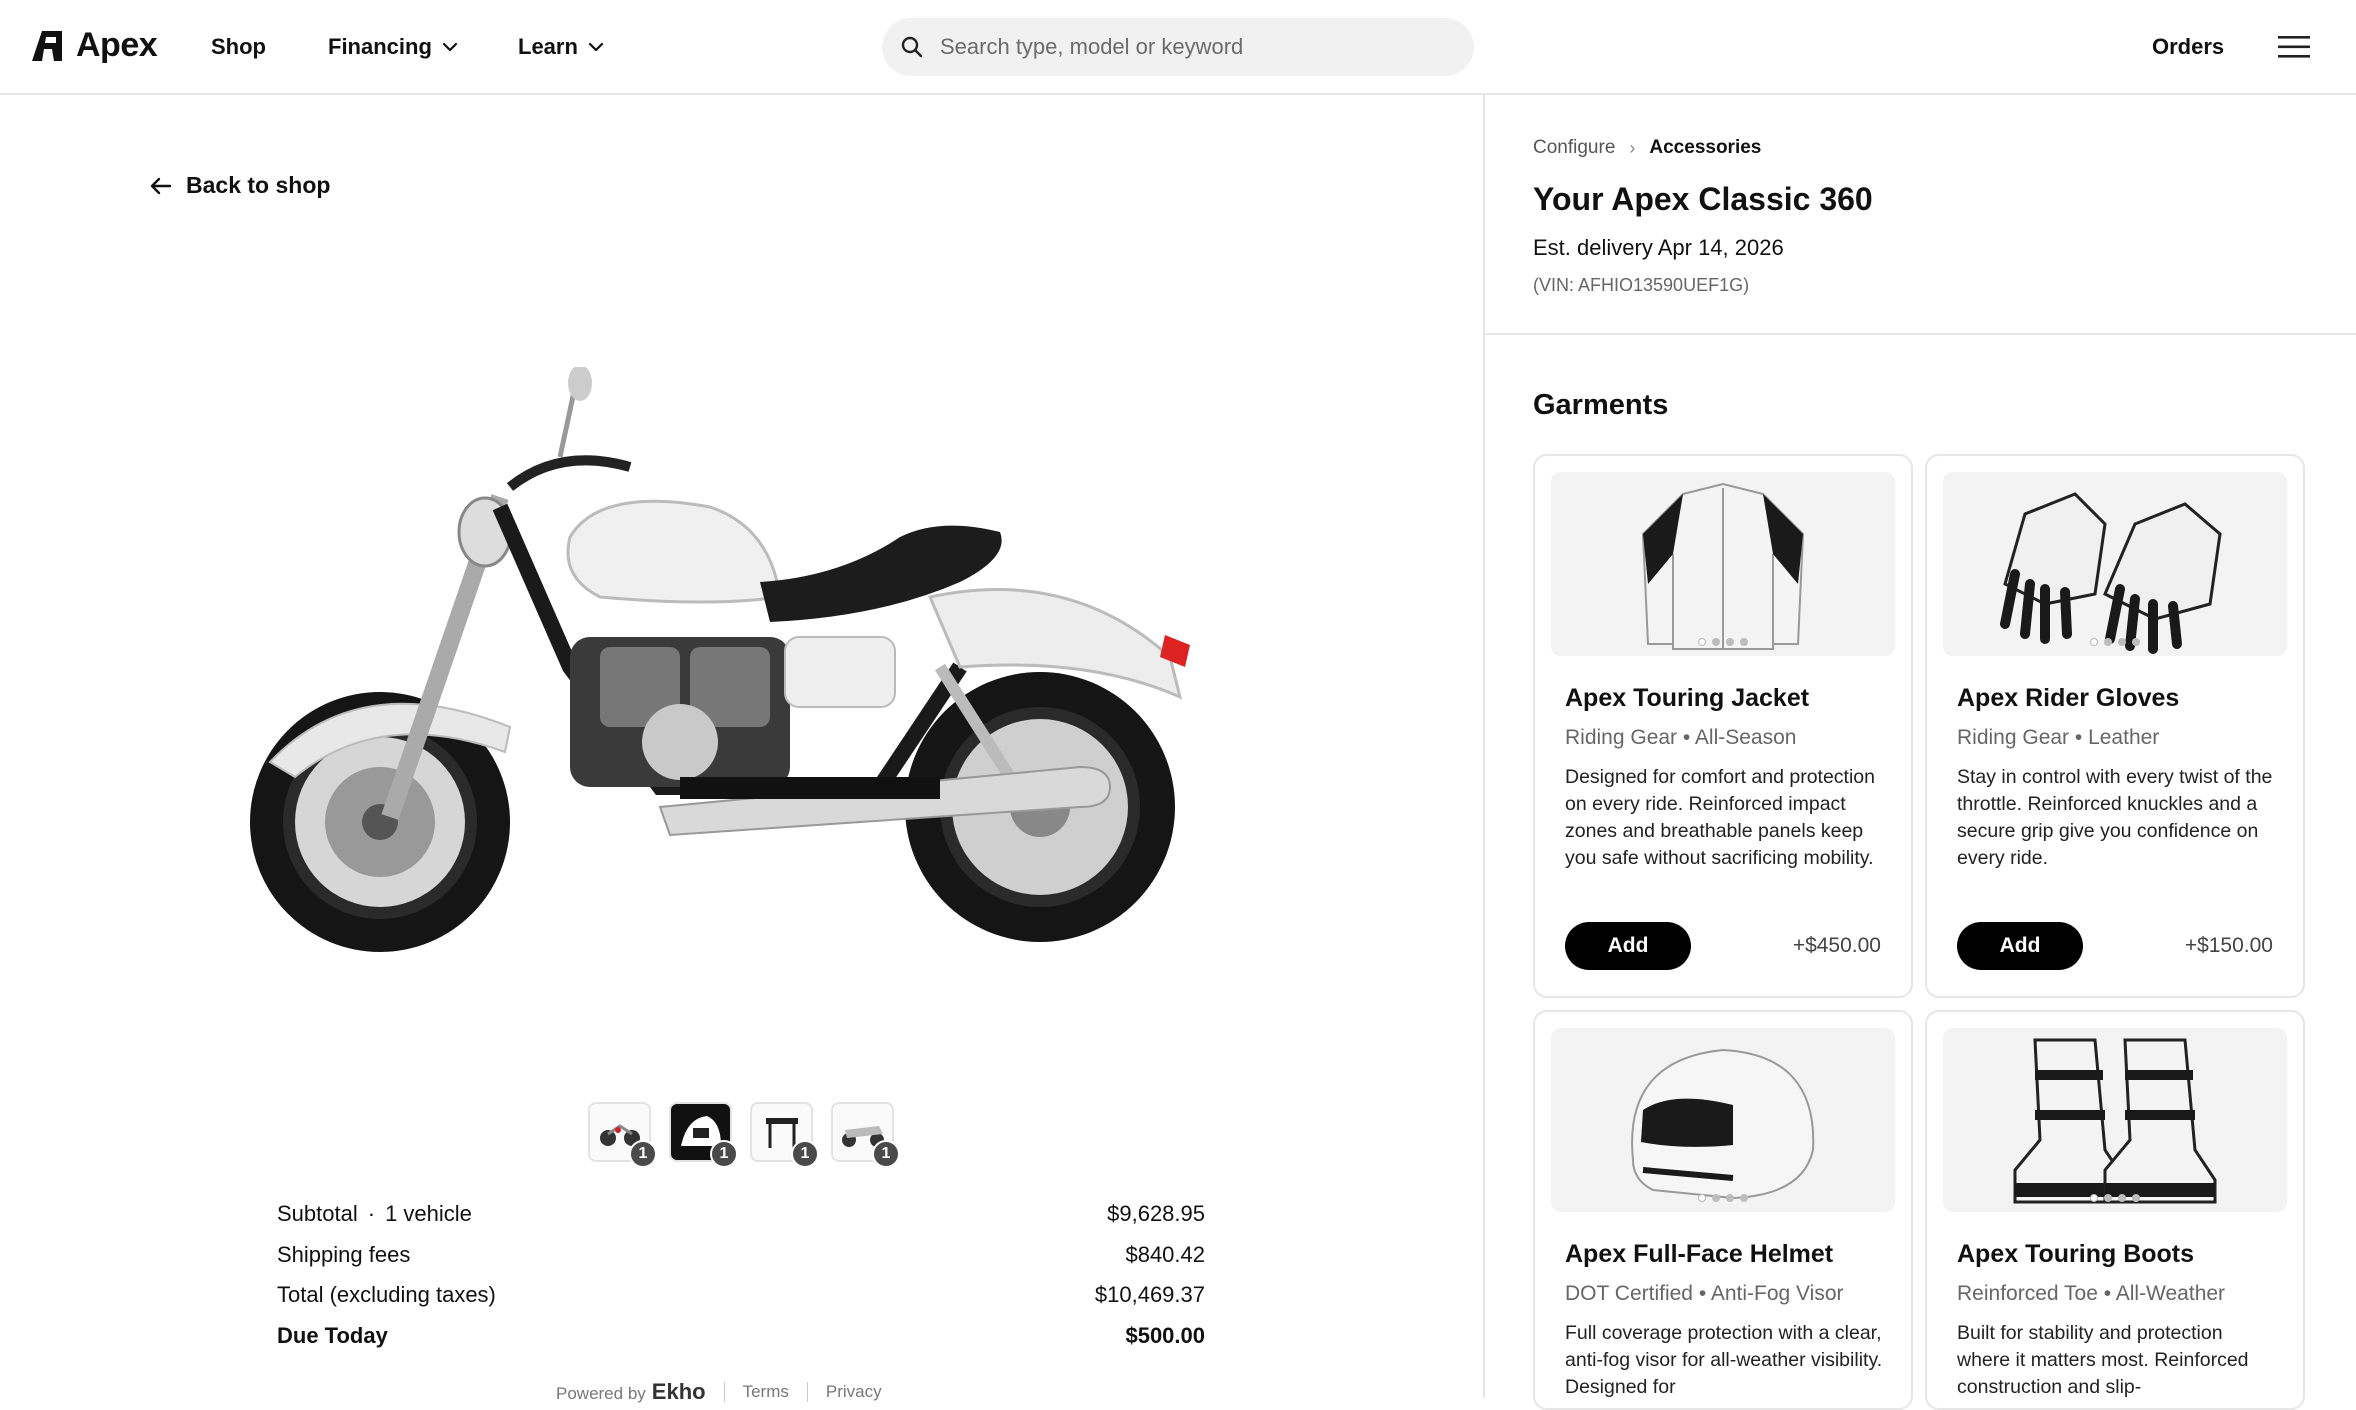 Image resolution: width=2356 pixels, height=1410 pixels. Describe the element at coordinates (428, 1214) in the screenshot. I see `subtotal-qty: 1 vehicle` at that location.